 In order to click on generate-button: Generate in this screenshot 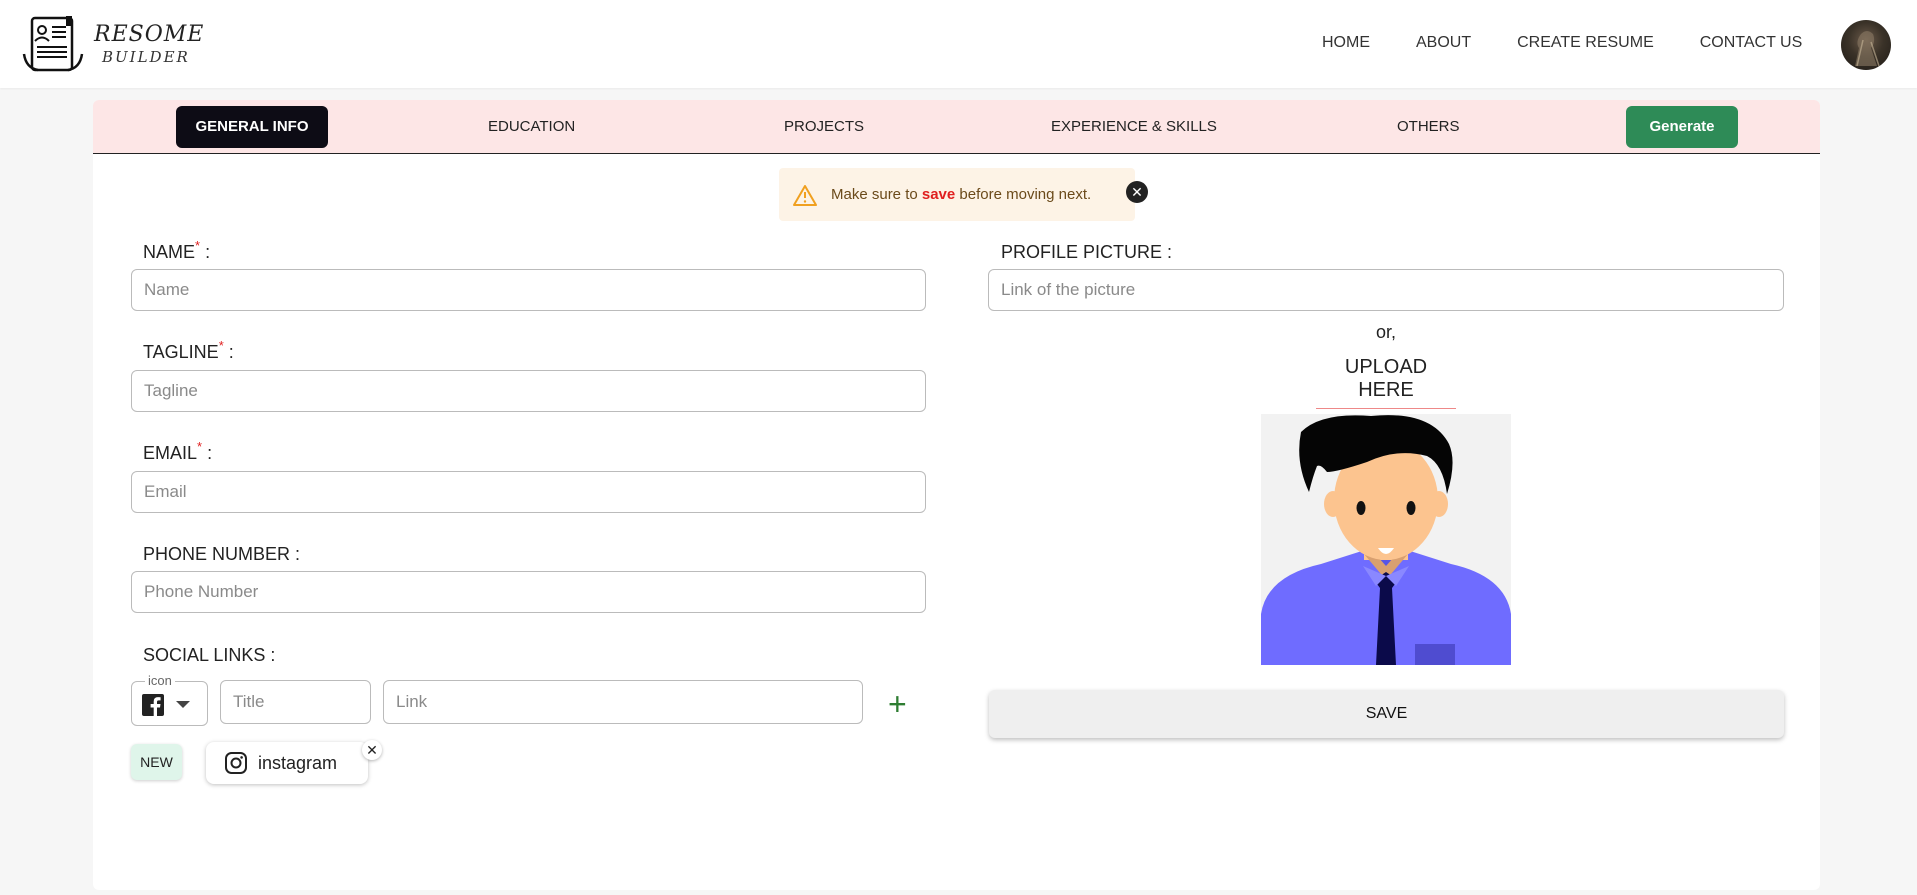, I will do `click(1682, 127)`.